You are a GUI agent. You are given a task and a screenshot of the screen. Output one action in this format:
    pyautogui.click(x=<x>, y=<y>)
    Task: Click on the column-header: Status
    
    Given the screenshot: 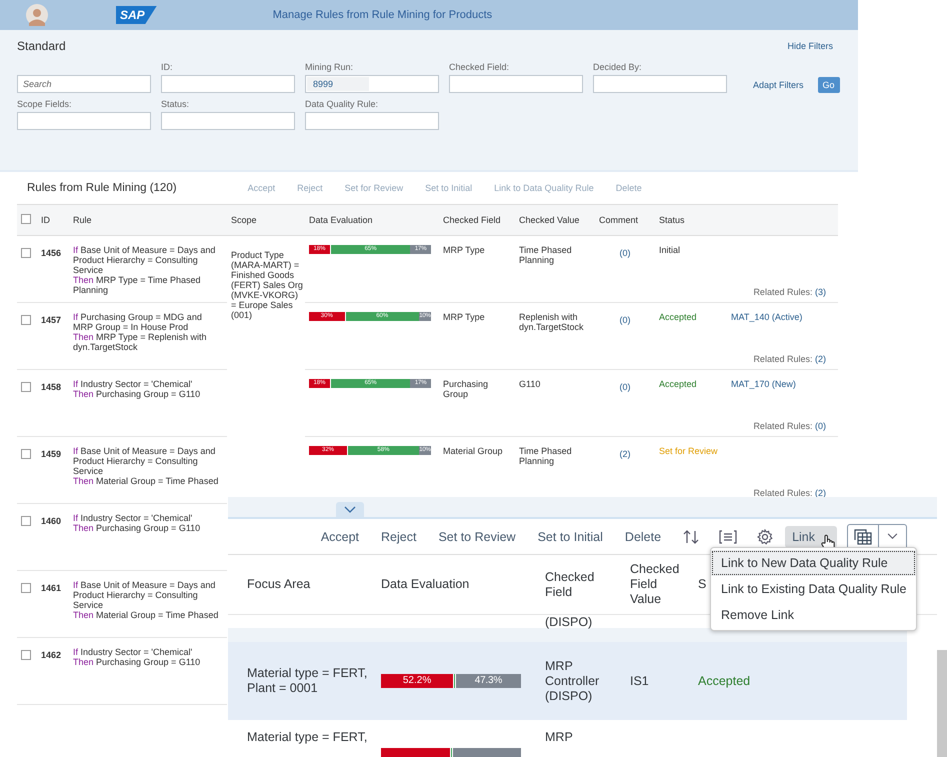 What is the action you would take?
    pyautogui.click(x=672, y=220)
    